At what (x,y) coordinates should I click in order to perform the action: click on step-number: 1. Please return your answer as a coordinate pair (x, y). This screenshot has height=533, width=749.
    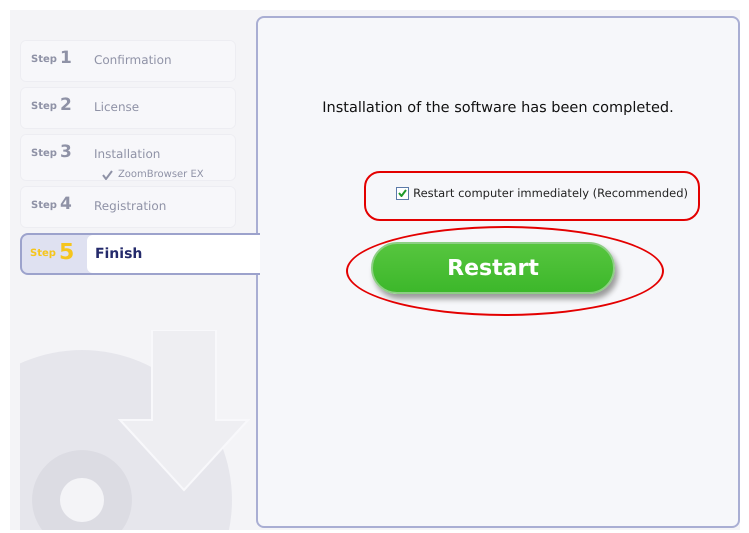
    Looking at the image, I should click on (66, 58).